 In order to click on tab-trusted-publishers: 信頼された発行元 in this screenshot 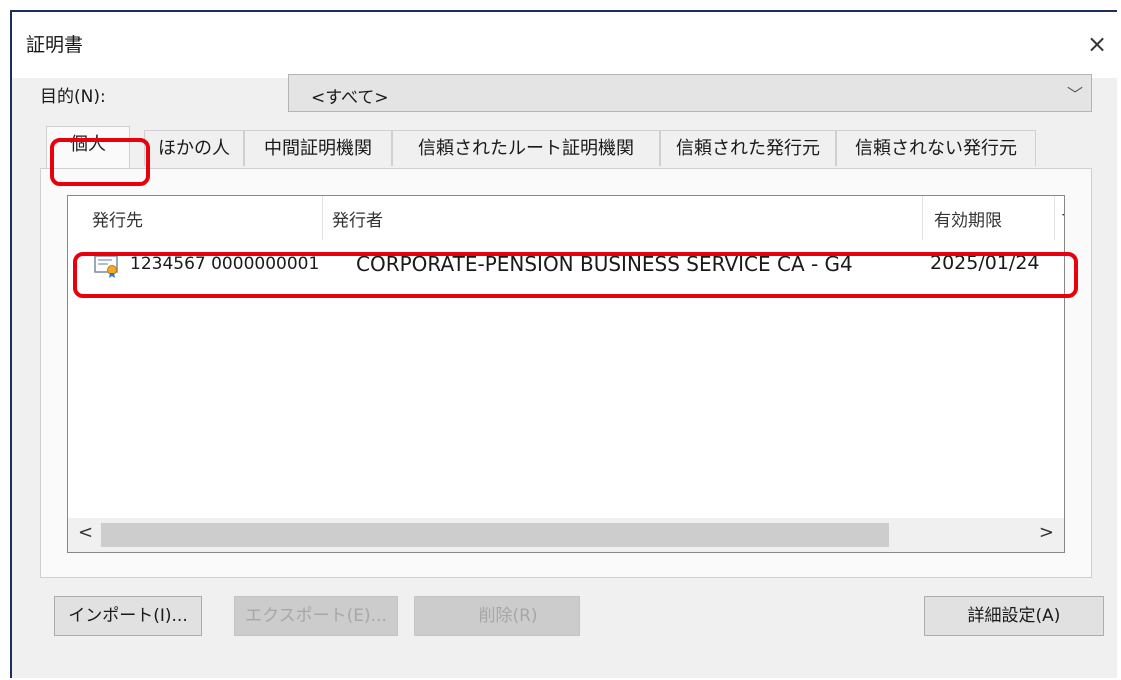, I will do `click(748, 148)`.